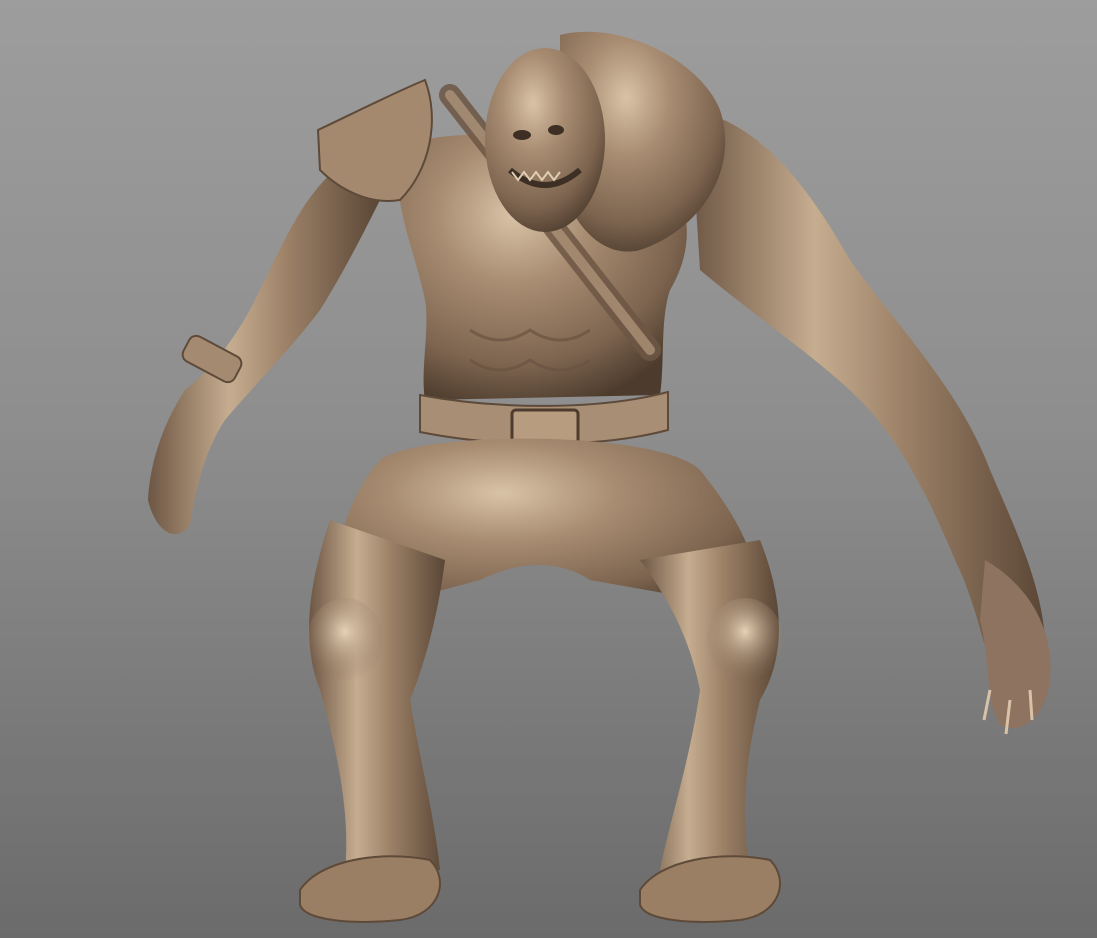  What do you see at coordinates (545, 140) in the screenshot?
I see `head` at bounding box center [545, 140].